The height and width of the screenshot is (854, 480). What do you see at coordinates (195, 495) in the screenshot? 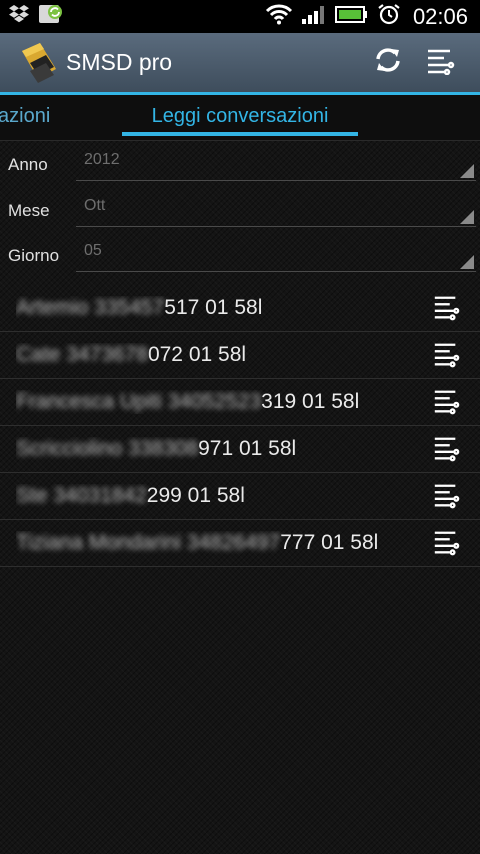
I see `conversation-suffix: 299 01 58l` at bounding box center [195, 495].